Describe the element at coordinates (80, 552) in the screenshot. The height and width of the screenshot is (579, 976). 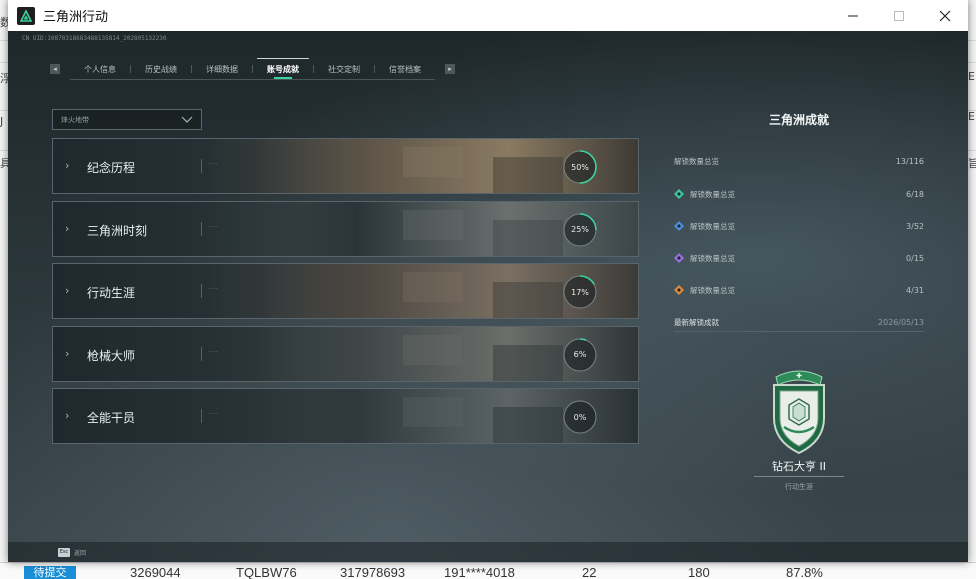
I see `back-label: 返回` at that location.